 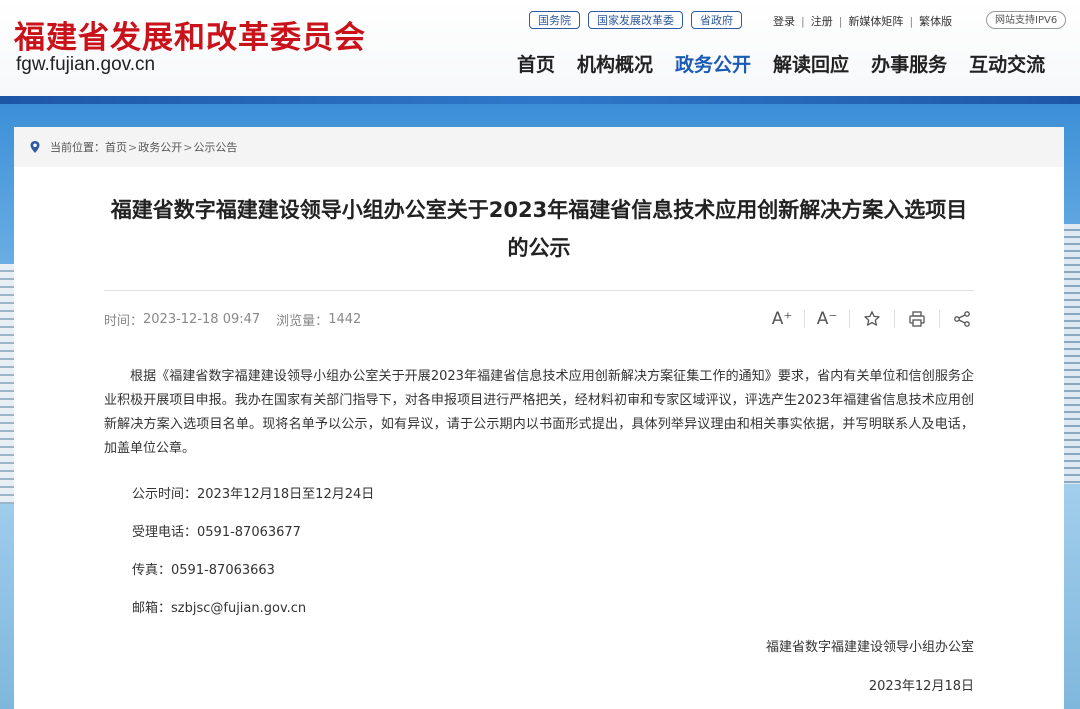 What do you see at coordinates (85, 65) in the screenshot?
I see `site-logo-domain: fgw.fujian.gov.cn` at bounding box center [85, 65].